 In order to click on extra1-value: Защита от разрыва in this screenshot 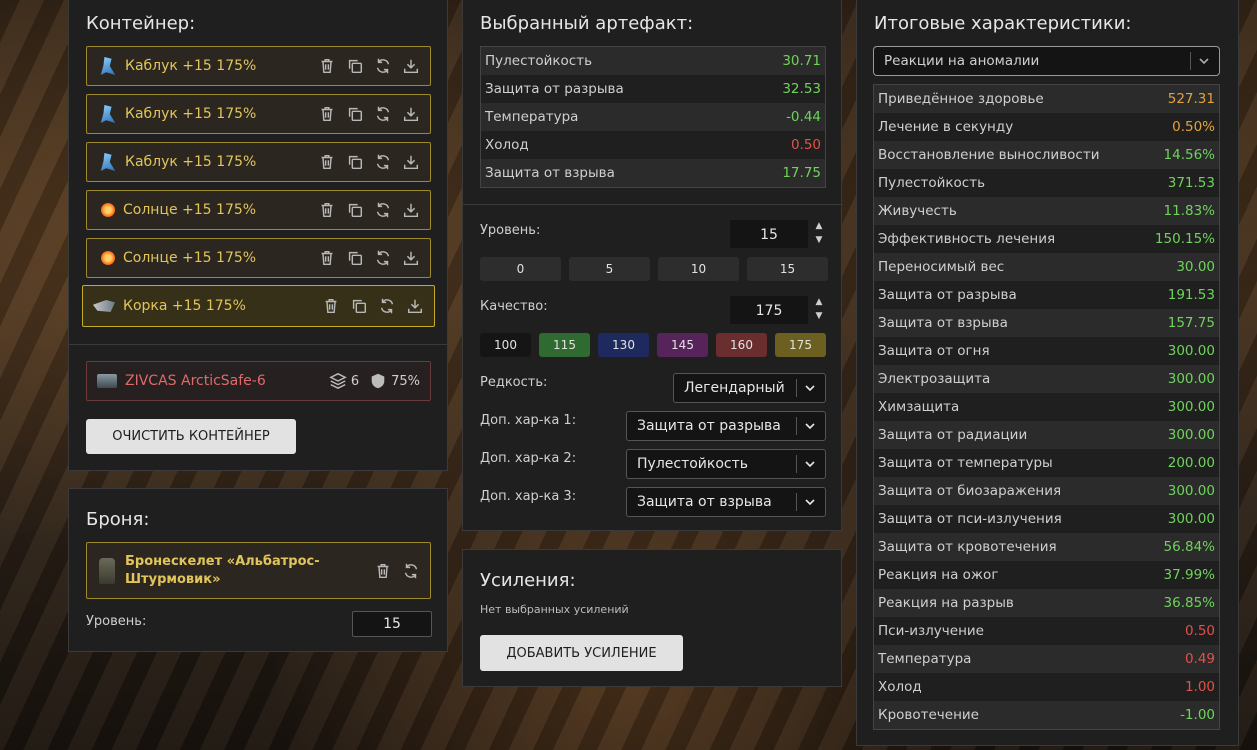, I will do `click(709, 426)`.